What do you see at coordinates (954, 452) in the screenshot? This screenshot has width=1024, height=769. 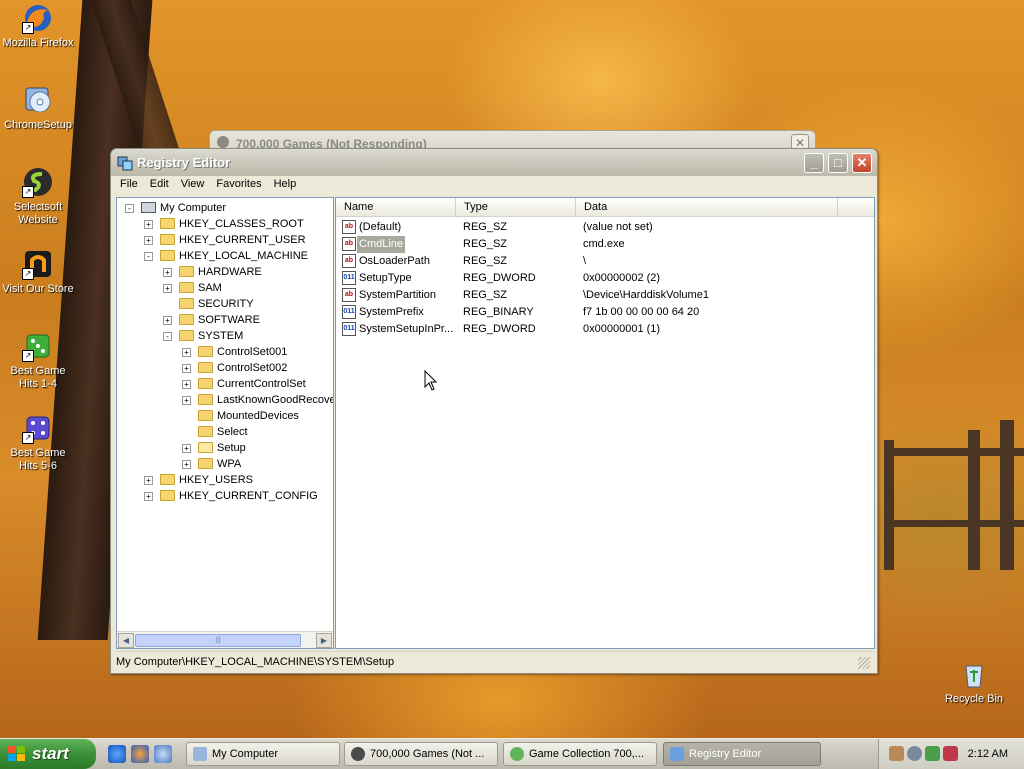 I see `fence-rail` at bounding box center [954, 452].